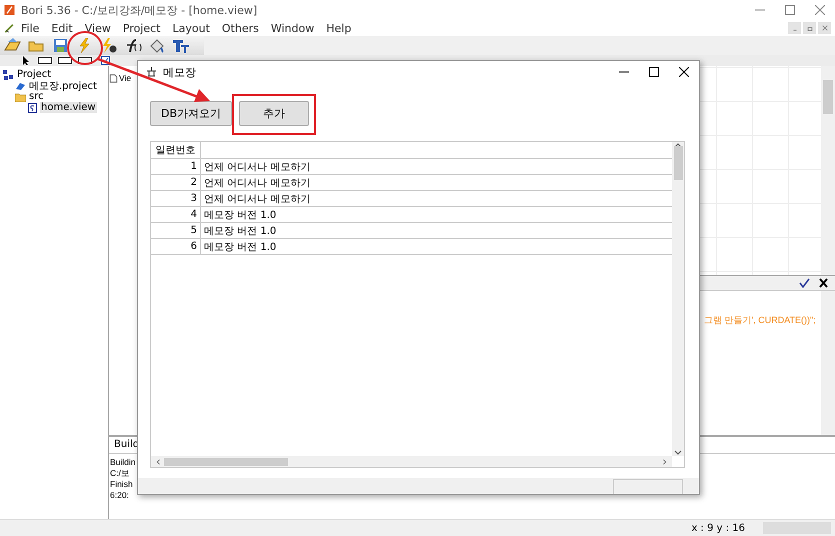 The height and width of the screenshot is (536, 835). What do you see at coordinates (151, 72) in the screenshot?
I see `app-icon` at bounding box center [151, 72].